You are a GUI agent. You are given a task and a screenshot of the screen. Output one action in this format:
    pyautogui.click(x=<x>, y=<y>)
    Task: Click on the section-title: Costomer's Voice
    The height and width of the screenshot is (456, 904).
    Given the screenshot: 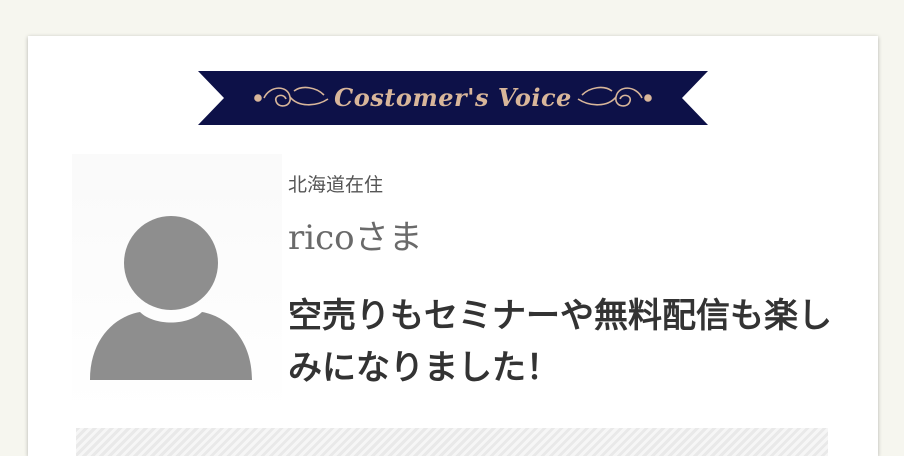 What is the action you would take?
    pyautogui.click(x=453, y=97)
    